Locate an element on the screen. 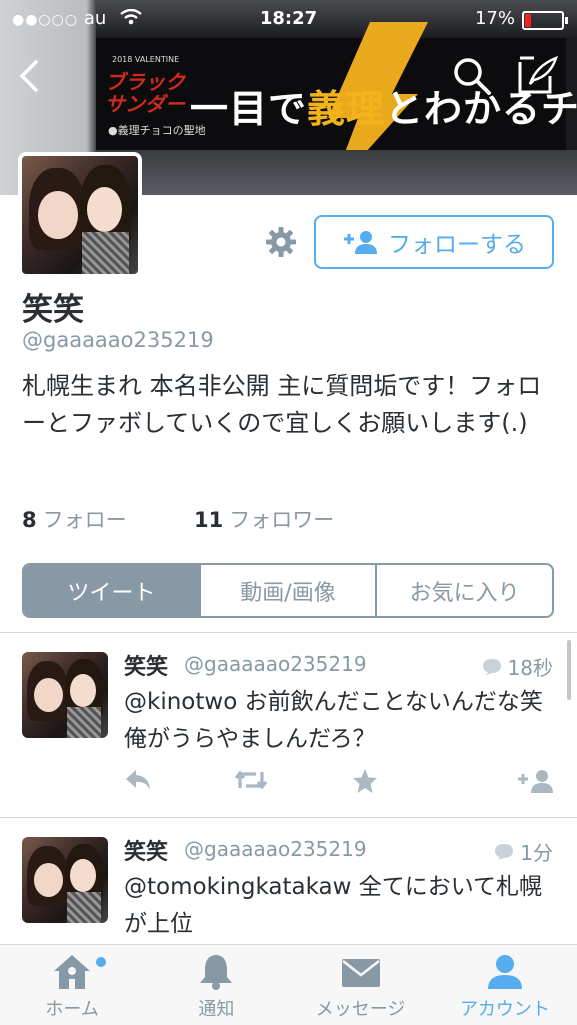 This screenshot has height=1025, width=577. tab-messages: メッセージ is located at coordinates (361, 985).